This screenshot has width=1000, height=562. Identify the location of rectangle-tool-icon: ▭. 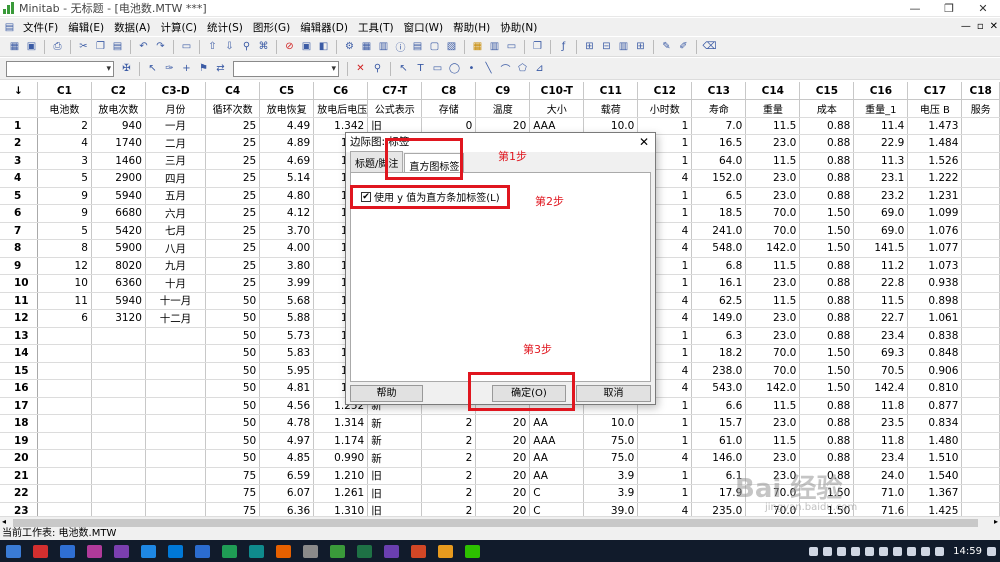
(437, 69).